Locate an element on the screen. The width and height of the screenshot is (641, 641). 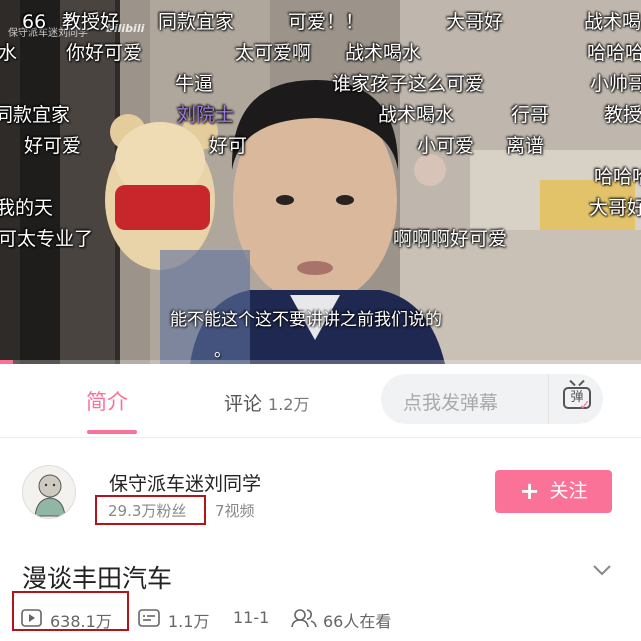
danmaku-count: 1.1万 is located at coordinates (189, 621).